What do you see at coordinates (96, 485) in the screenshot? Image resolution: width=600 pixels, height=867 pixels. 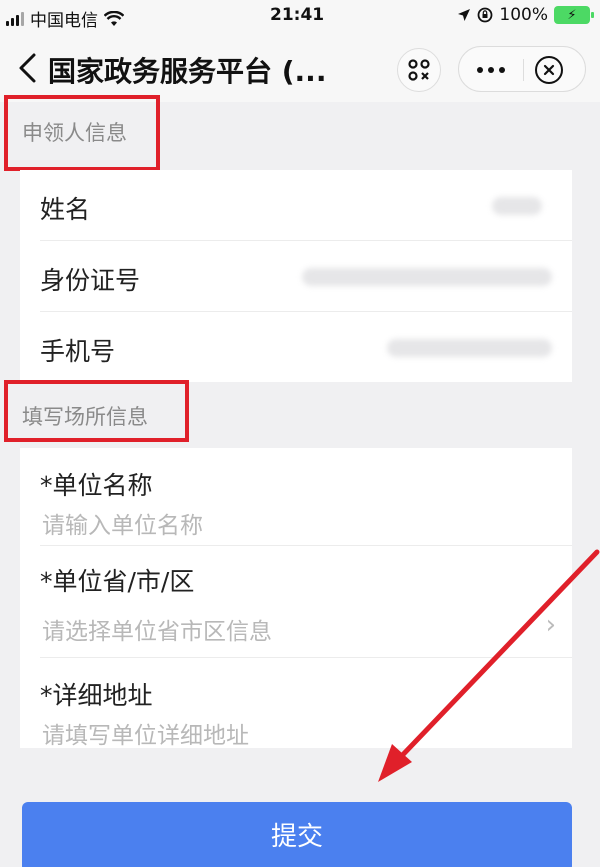 I see `unit-name-label: *单位名称` at bounding box center [96, 485].